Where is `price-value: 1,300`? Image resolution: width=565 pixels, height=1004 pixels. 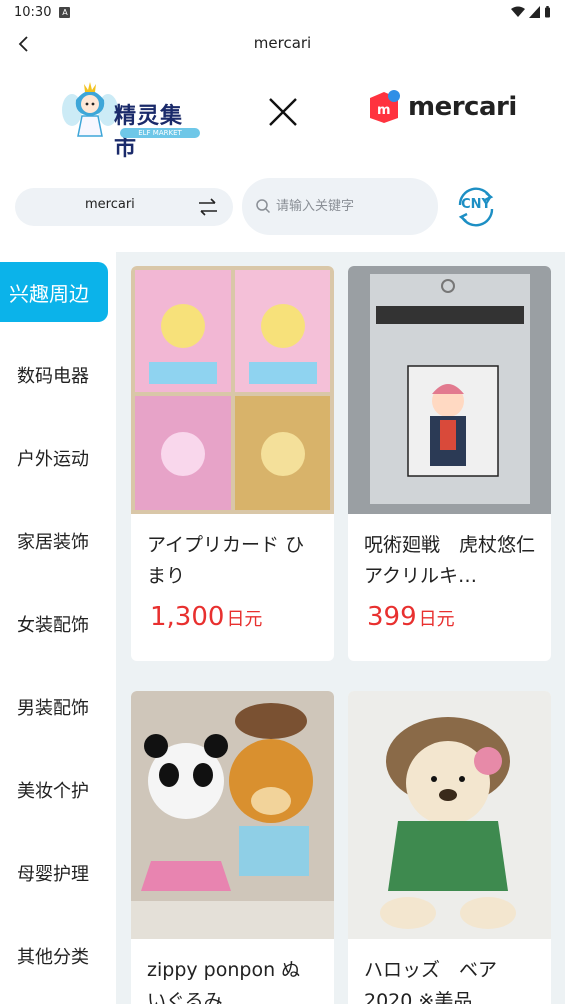
price-value: 1,300 is located at coordinates (187, 617).